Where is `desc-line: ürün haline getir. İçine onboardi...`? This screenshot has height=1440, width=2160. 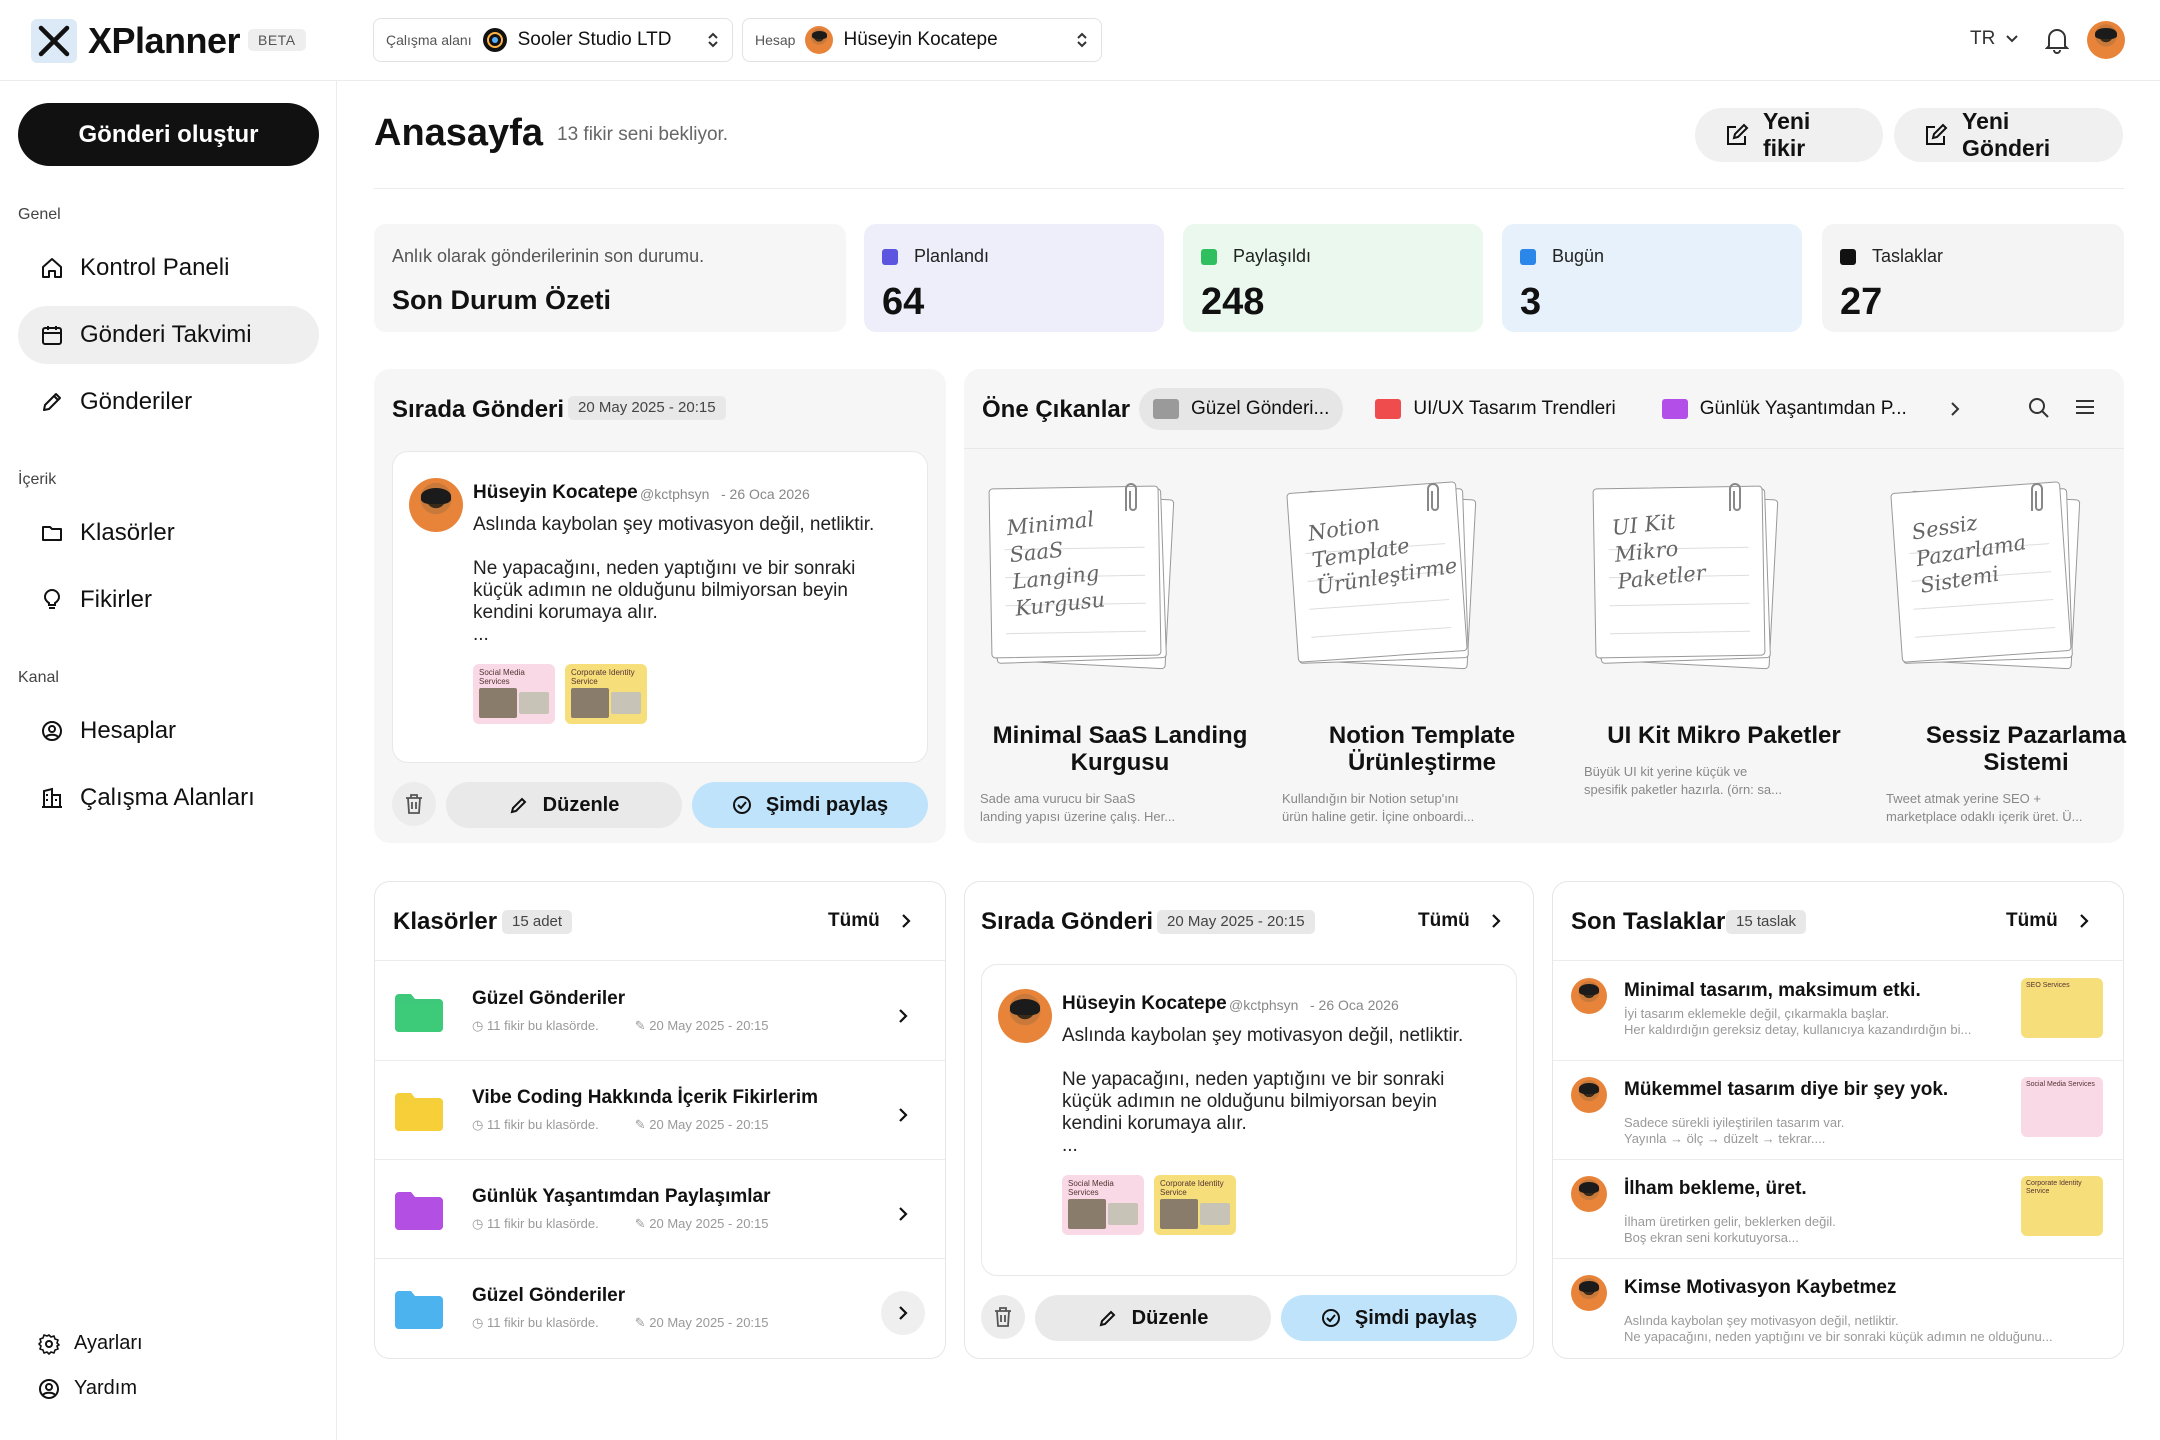
desc-line: ürün haline getir. İçine onboardi... is located at coordinates (1378, 816).